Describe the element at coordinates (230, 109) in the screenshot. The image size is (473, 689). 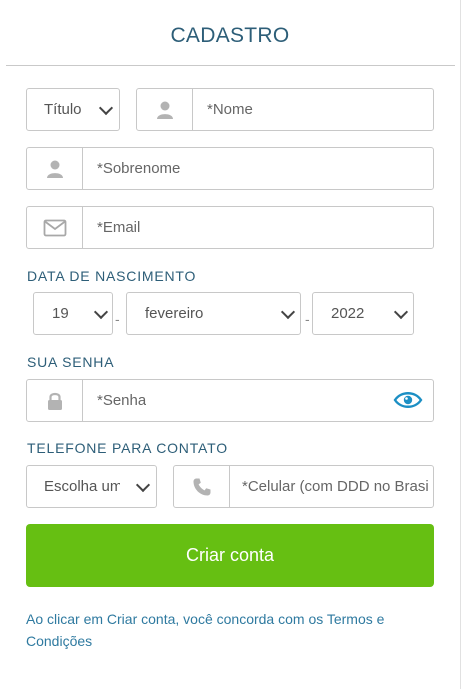
I see `name-input: *Nome` at that location.